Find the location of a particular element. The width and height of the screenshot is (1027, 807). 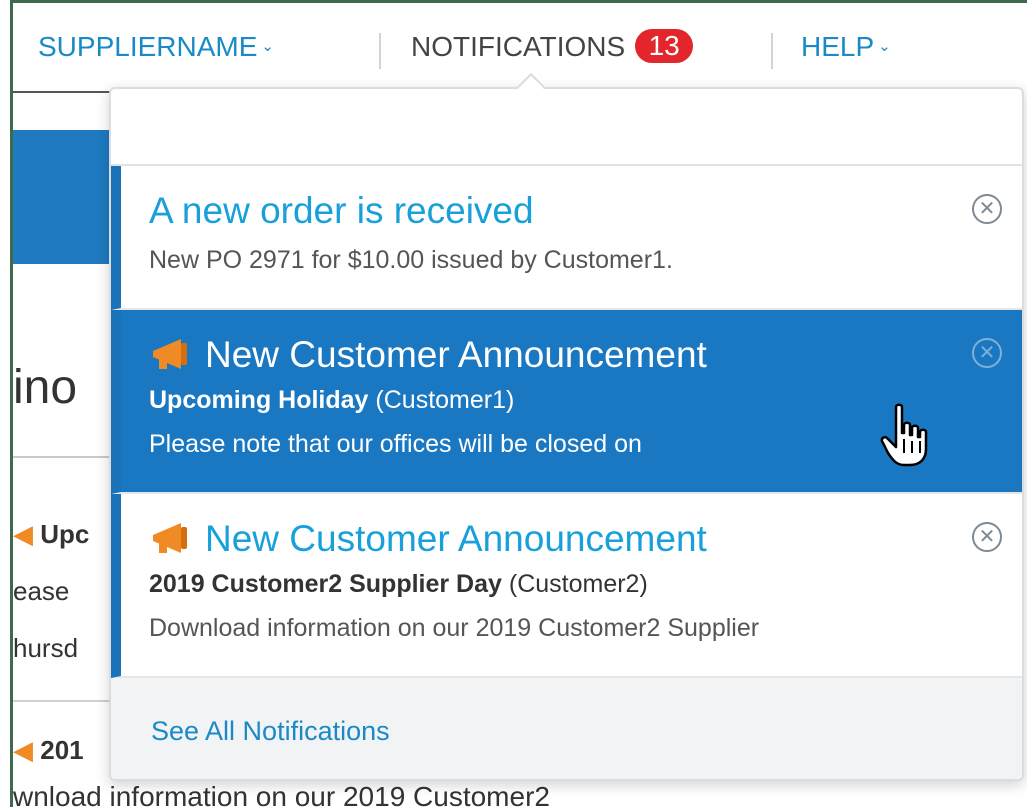

background-list-item-text: ease is located at coordinates (41, 591).